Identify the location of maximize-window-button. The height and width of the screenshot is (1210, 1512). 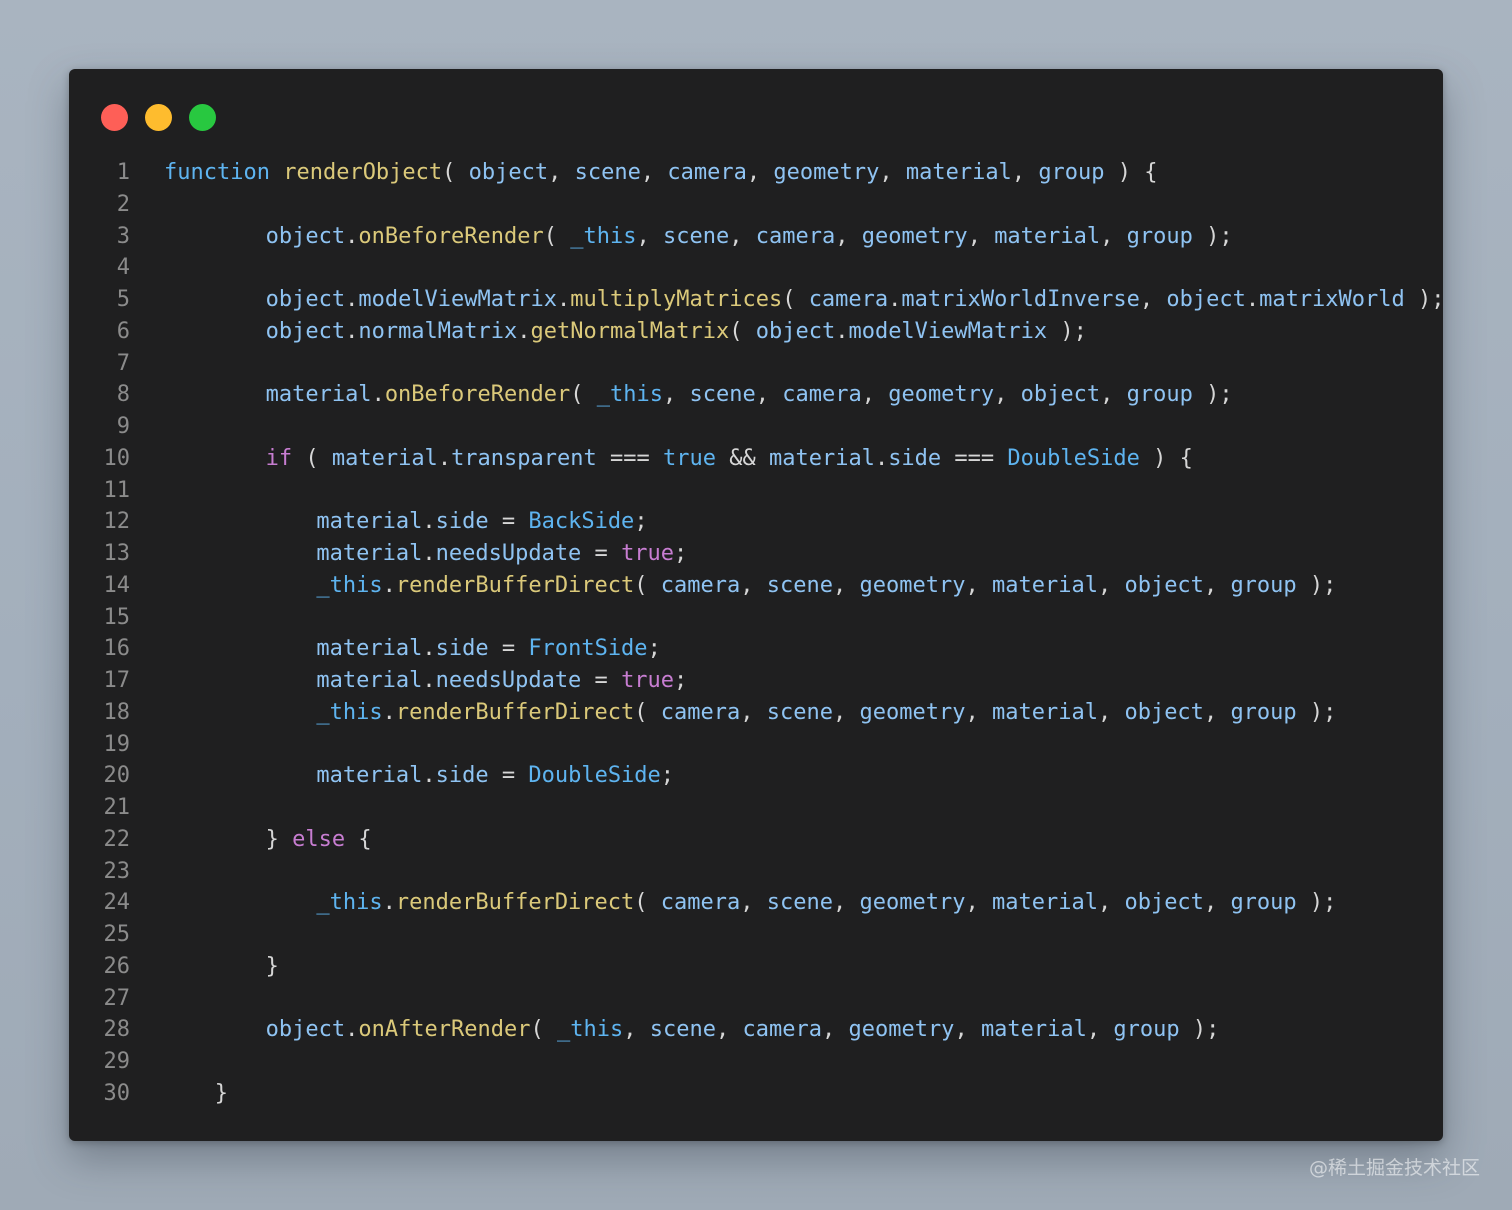
(202, 117).